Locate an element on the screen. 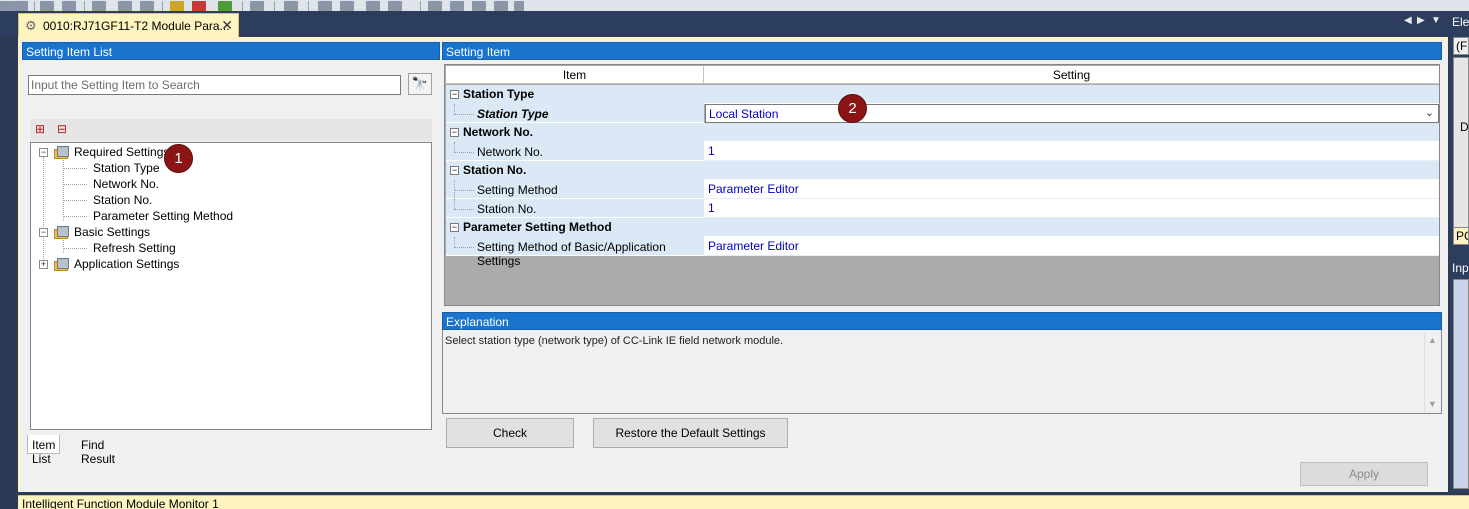  network-no-value: 1 is located at coordinates (1071, 151).